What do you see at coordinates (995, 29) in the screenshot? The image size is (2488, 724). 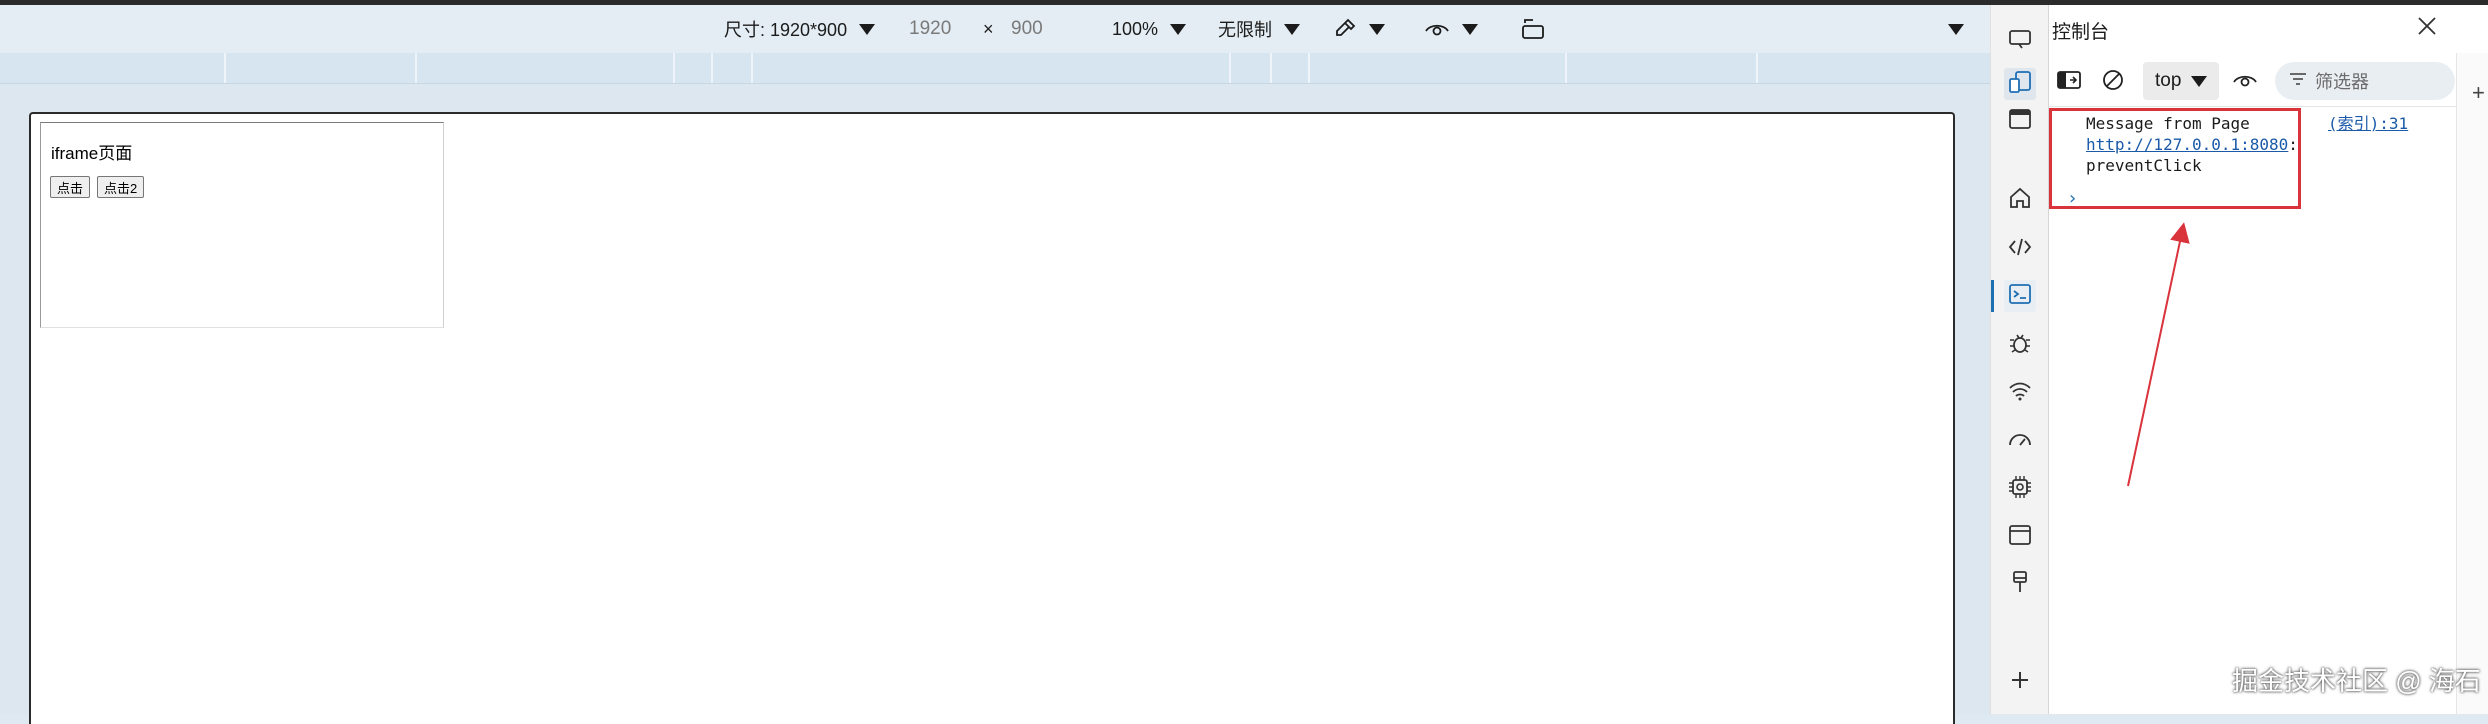 I see `device-toolbar: 尺寸: 1920*900 1920 × 900 100% 无限制` at bounding box center [995, 29].